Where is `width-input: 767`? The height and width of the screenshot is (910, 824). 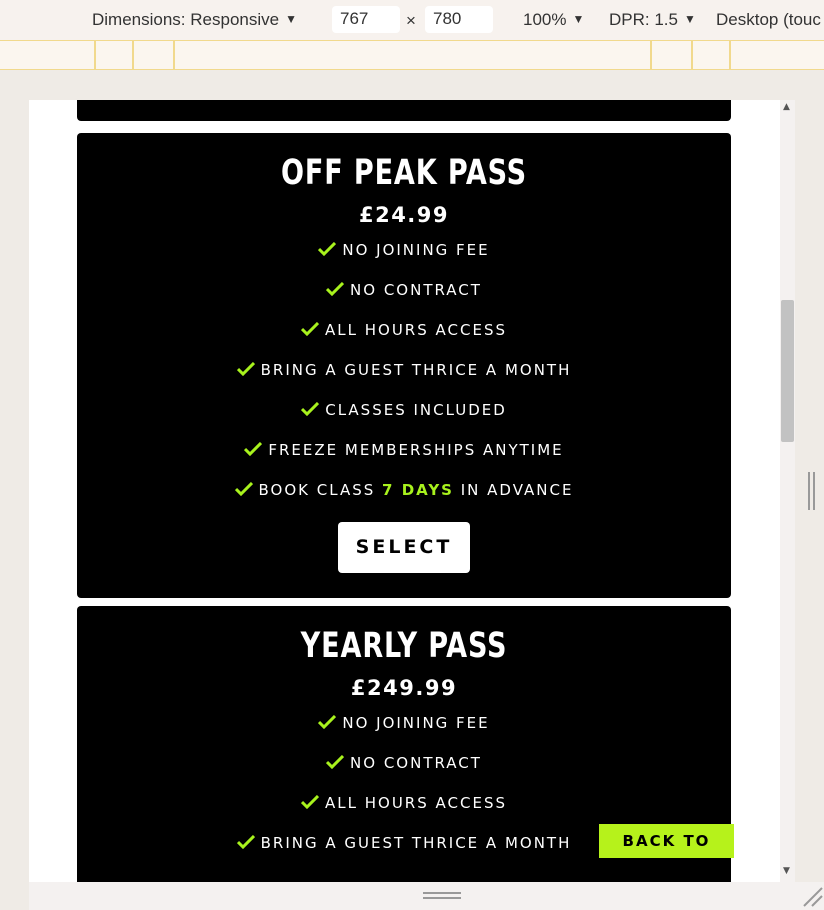
width-input: 767 is located at coordinates (366, 19).